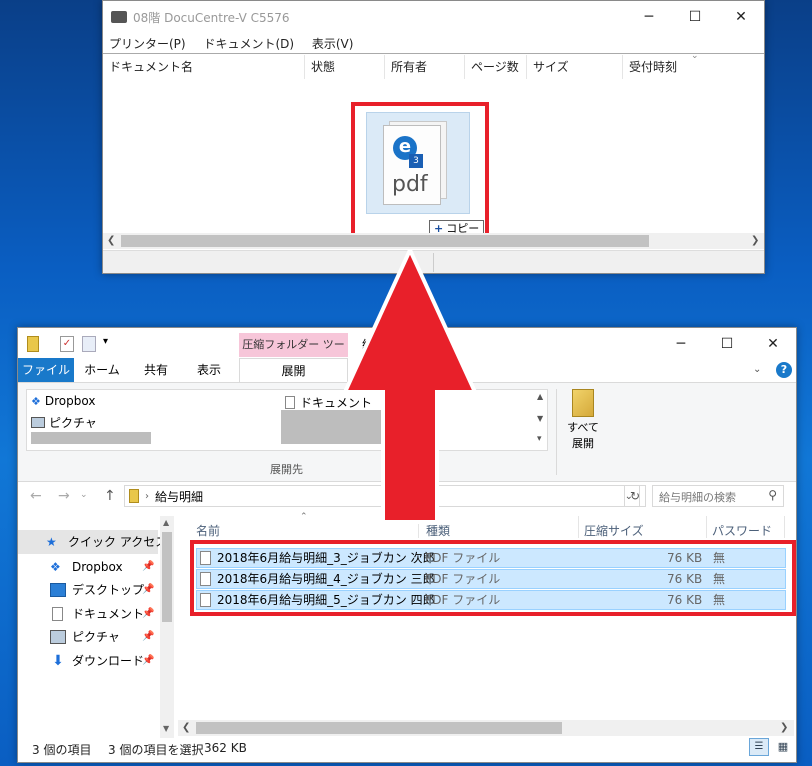 The image size is (812, 766). I want to click on col-name: 名前, so click(208, 530).